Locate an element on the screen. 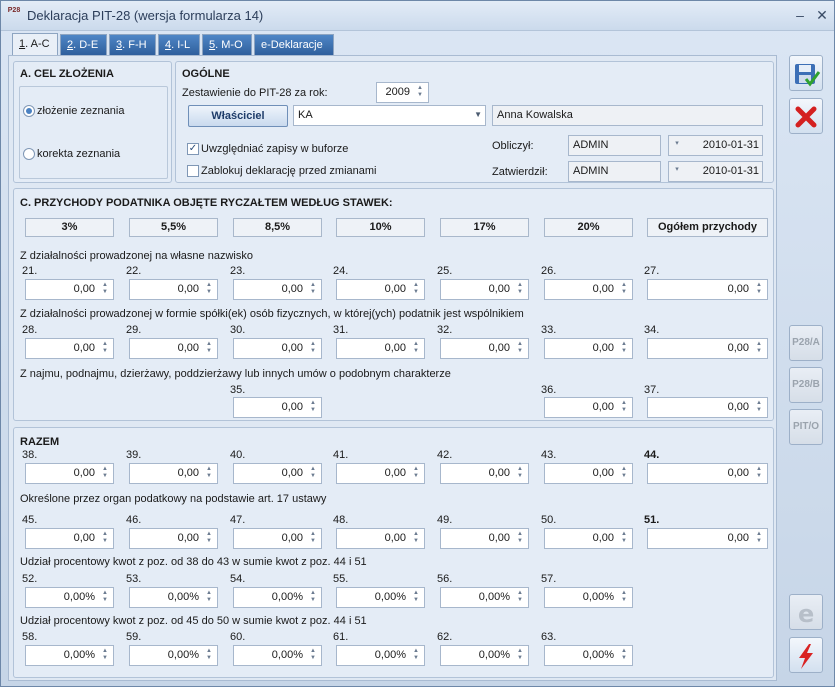 The height and width of the screenshot is (687, 835). tab-a-c: 1. A-C is located at coordinates (35, 44).